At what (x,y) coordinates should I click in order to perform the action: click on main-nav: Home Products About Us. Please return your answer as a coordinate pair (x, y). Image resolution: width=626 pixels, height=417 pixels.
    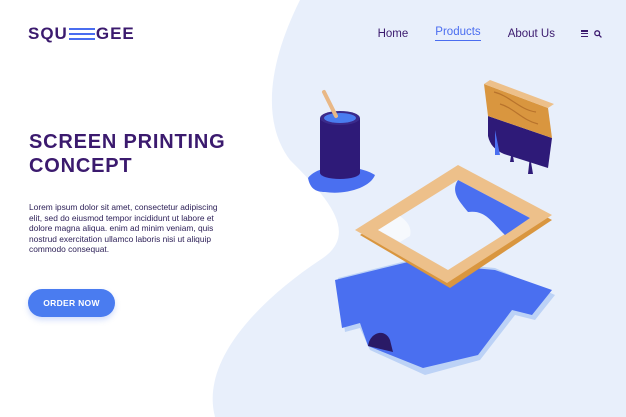
    Looking at the image, I should click on (476, 33).